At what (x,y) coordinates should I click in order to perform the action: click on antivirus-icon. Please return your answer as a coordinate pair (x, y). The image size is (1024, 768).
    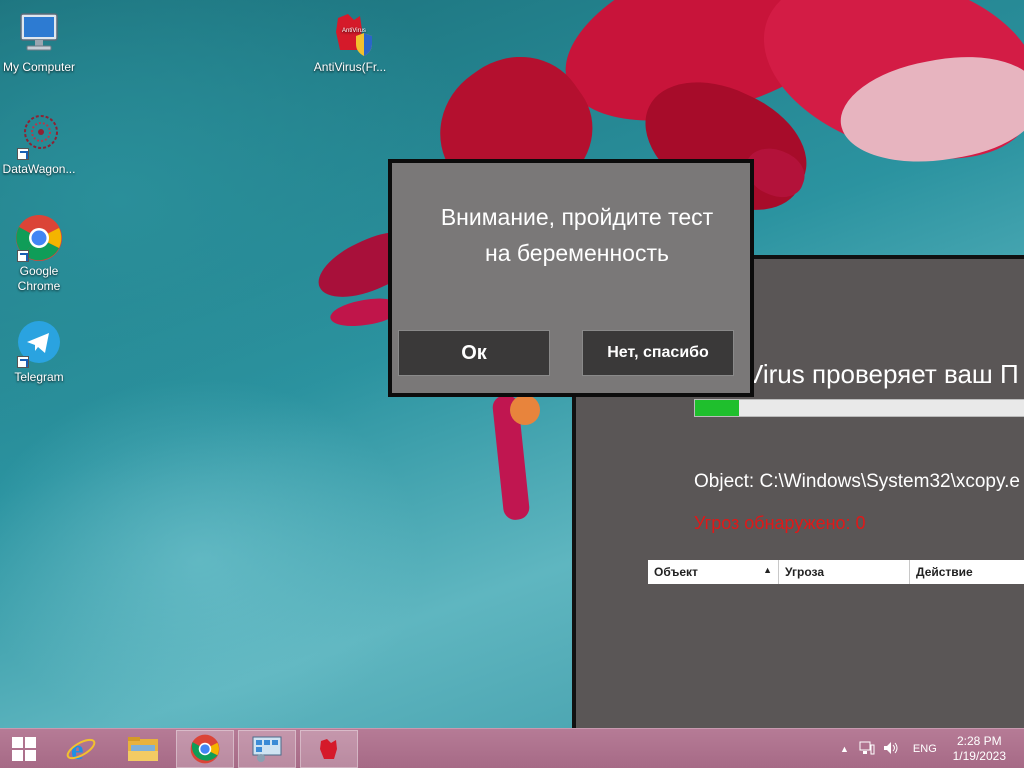
    Looking at the image, I should click on (328, 749).